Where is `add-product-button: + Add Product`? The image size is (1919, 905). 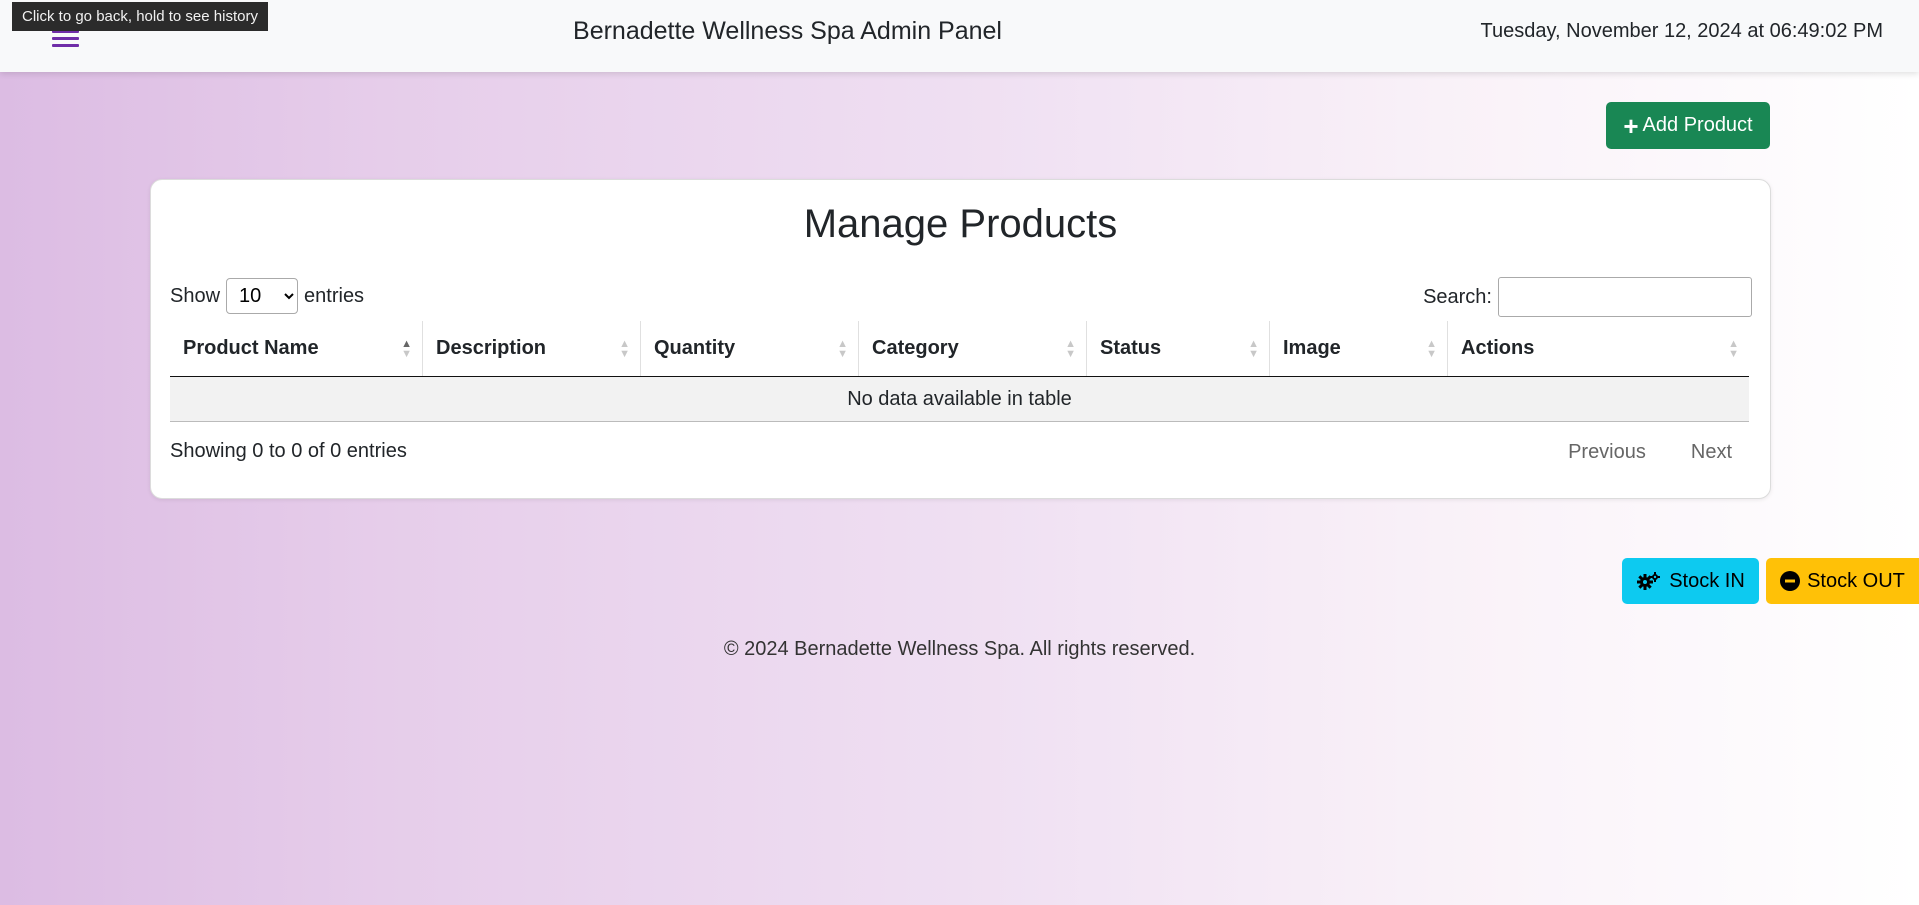
add-product-button: + Add Product is located at coordinates (1688, 125).